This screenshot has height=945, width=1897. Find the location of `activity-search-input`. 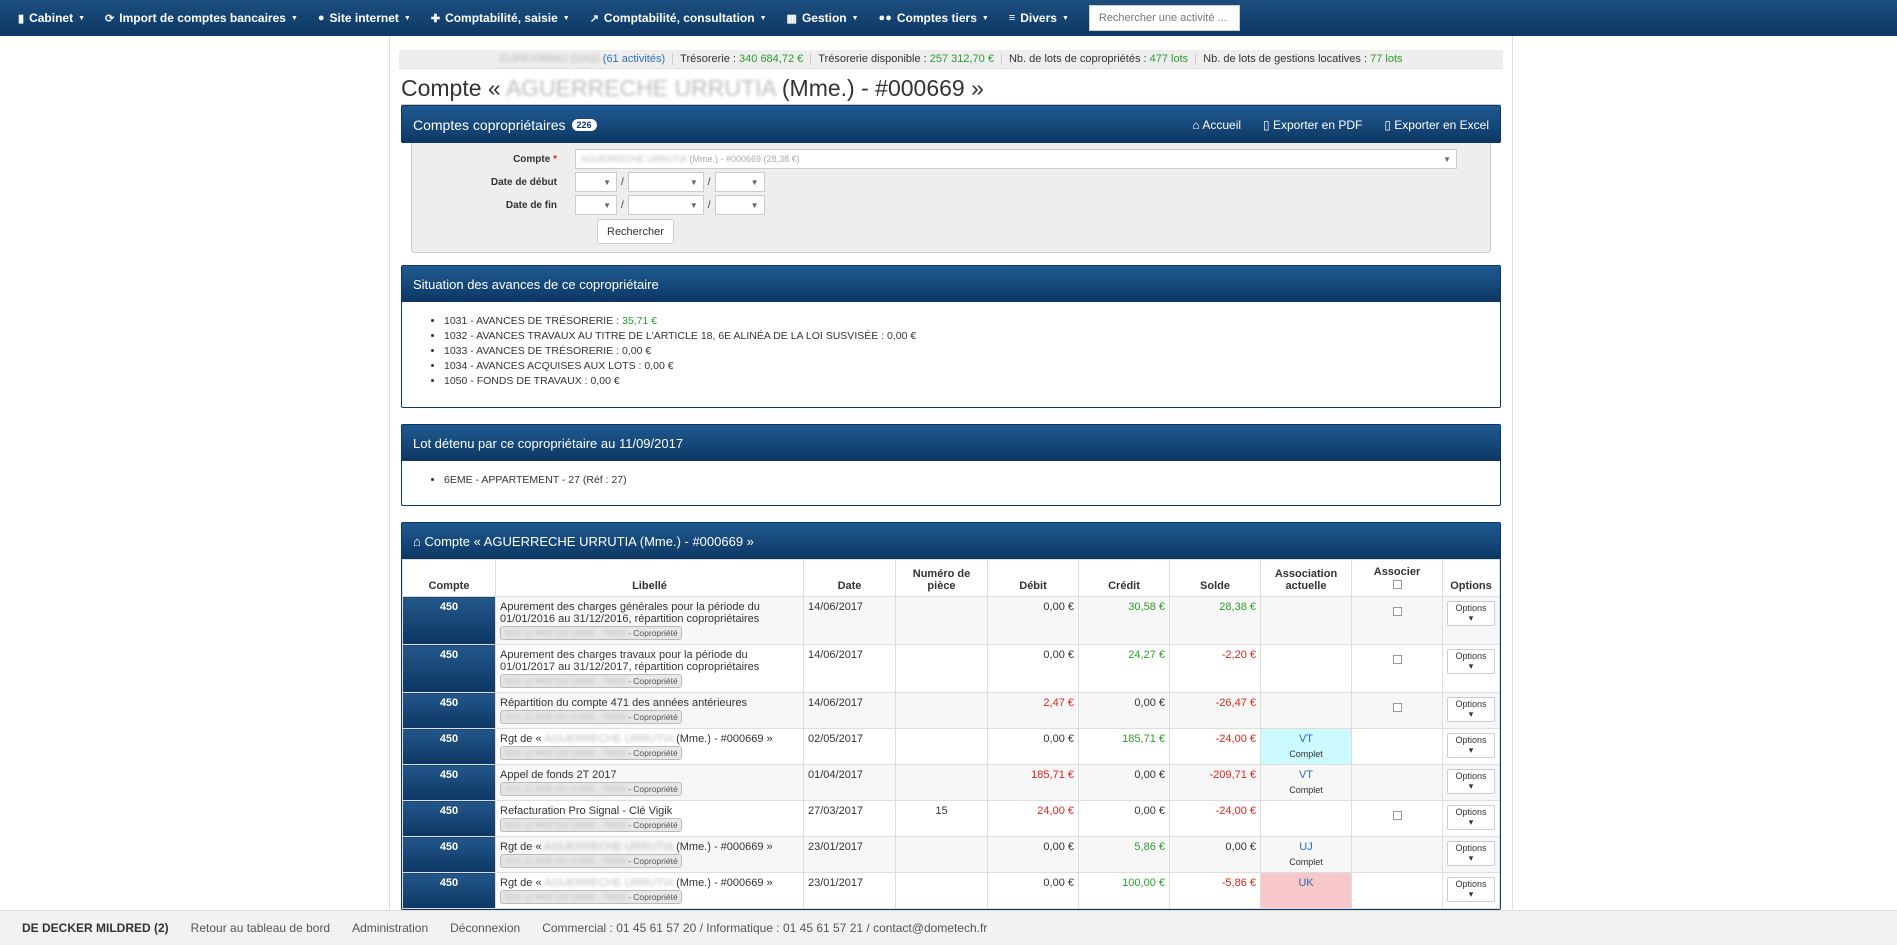

activity-search-input is located at coordinates (1164, 18).